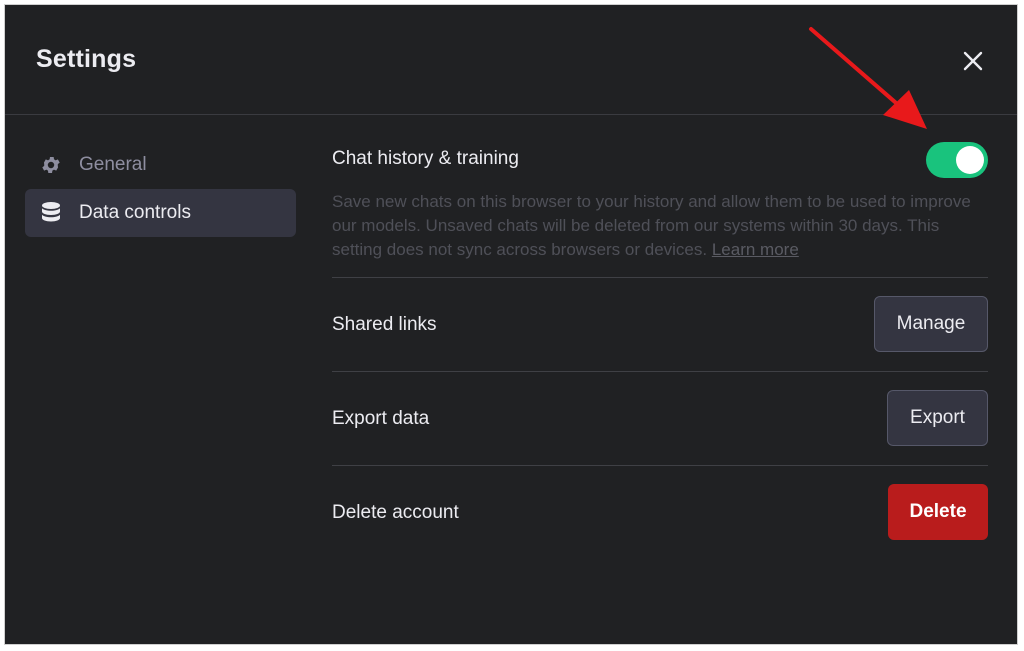  I want to click on sidebar-item-data-controls: Data controls, so click(160, 213).